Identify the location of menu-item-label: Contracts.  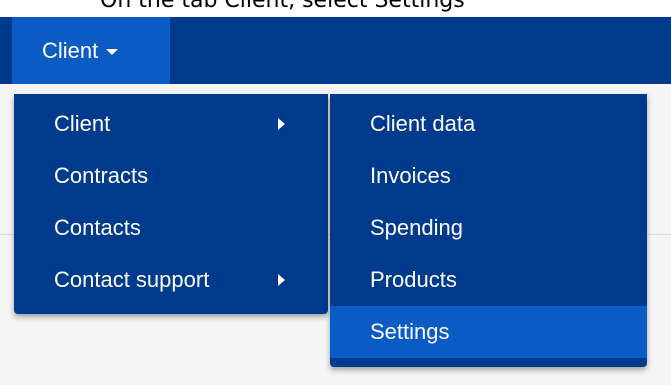
(101, 175).